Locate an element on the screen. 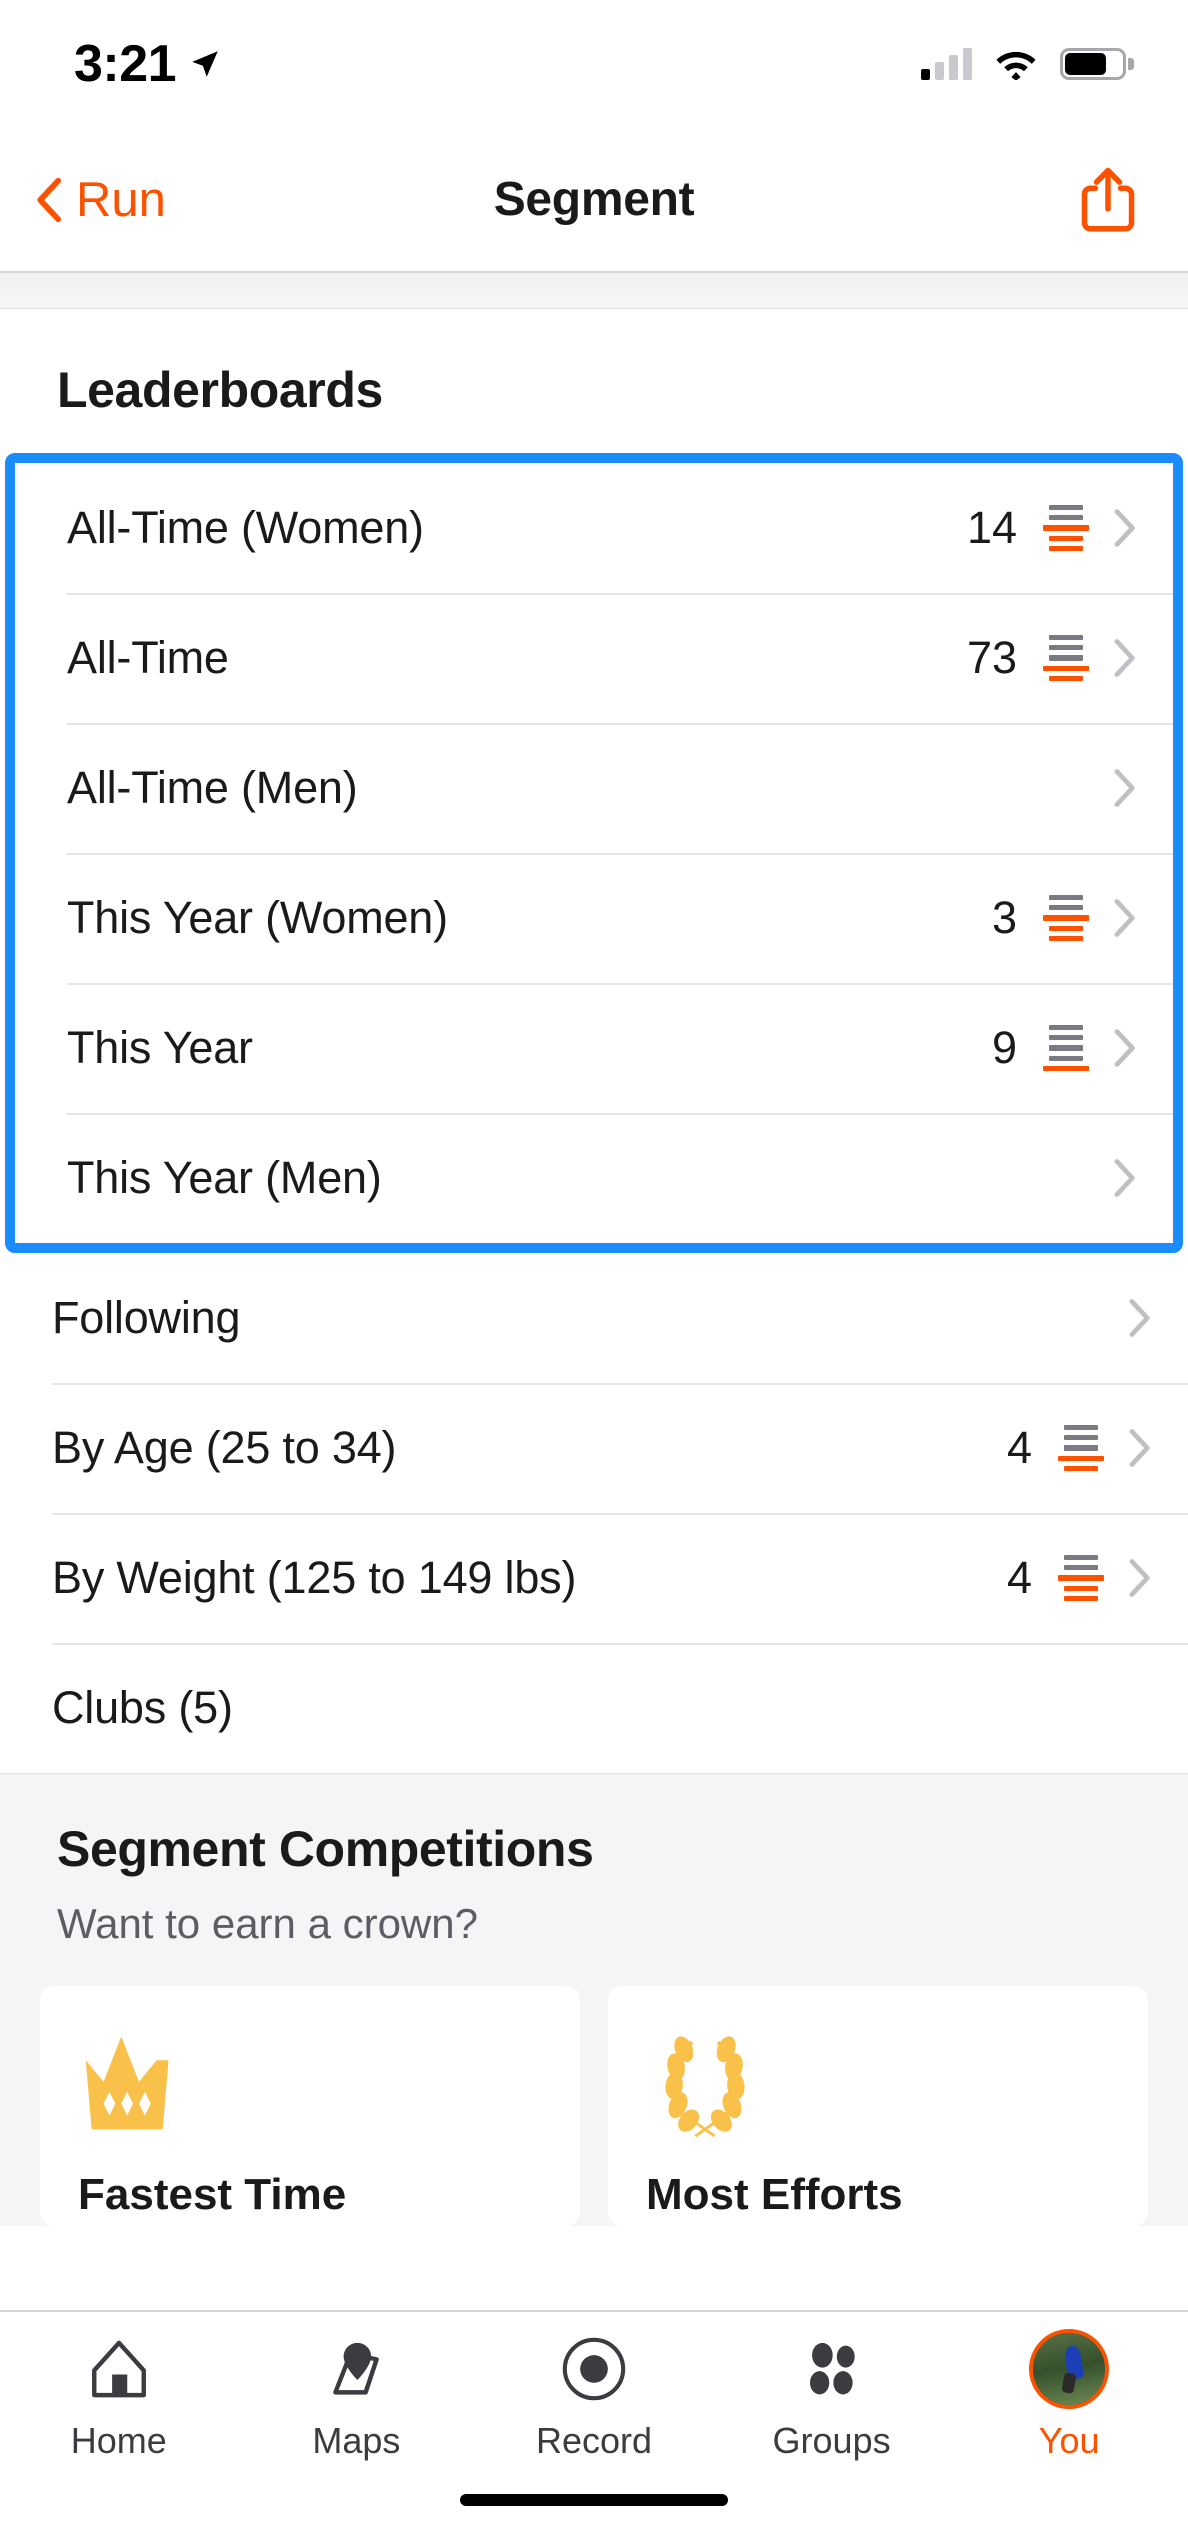  leaderboard-row-rank: 3 is located at coordinates (1004, 917).